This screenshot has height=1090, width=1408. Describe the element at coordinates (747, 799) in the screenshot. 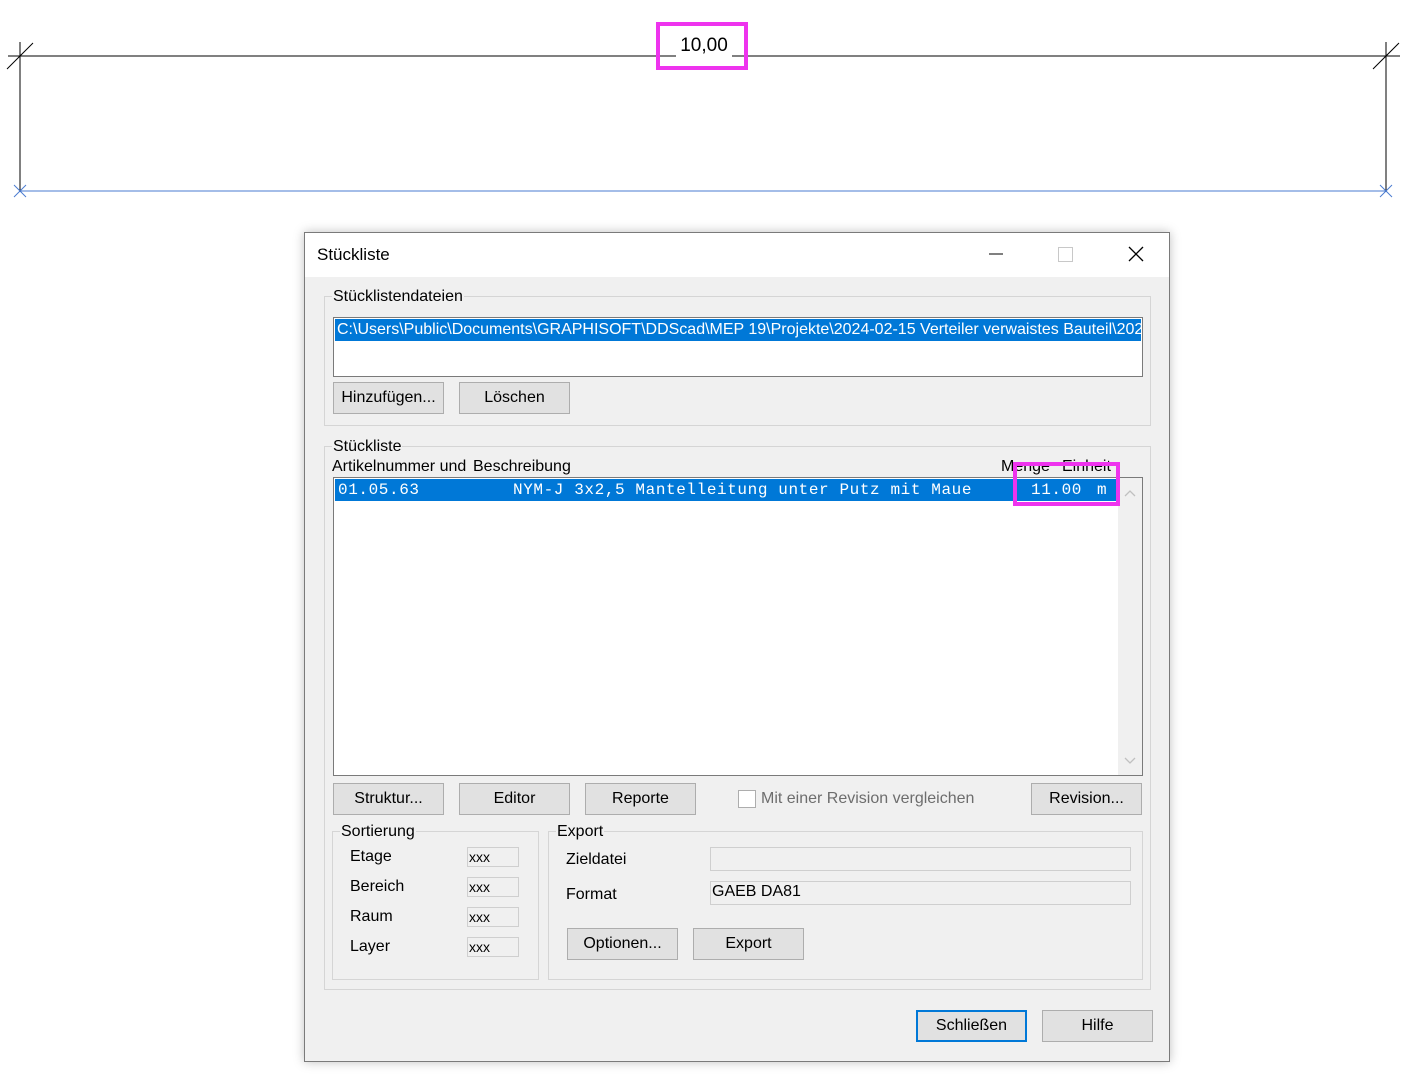

I see `compare-revision-checkbox` at that location.